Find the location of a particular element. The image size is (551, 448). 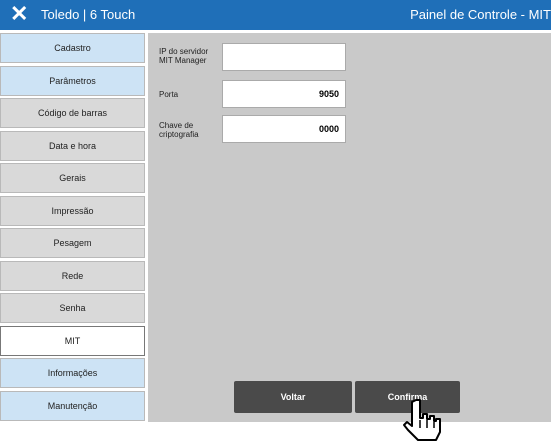

port-field: 9050 is located at coordinates (284, 94).